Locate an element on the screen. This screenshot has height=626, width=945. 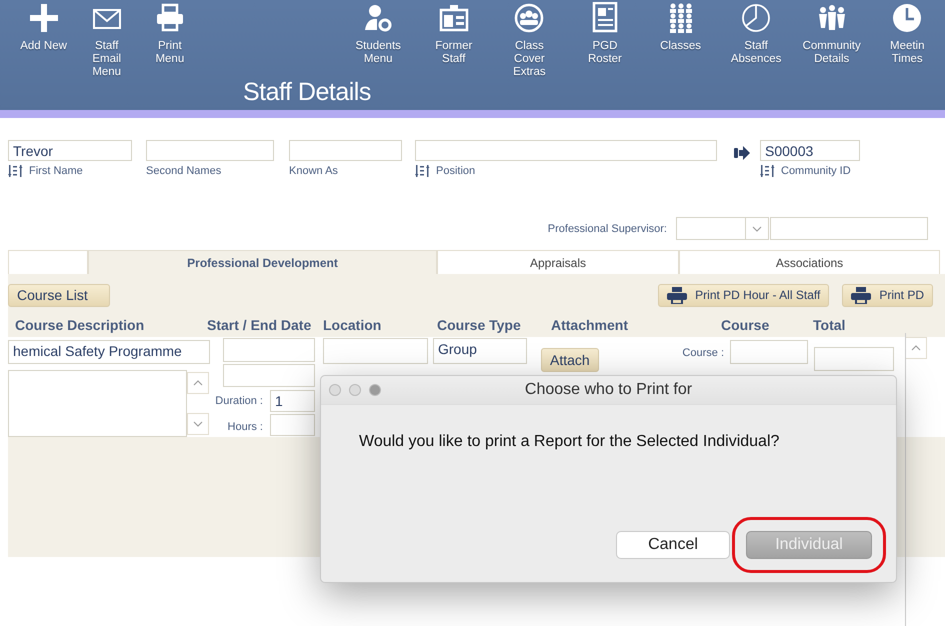
scroll-down-button is located at coordinates (198, 424).